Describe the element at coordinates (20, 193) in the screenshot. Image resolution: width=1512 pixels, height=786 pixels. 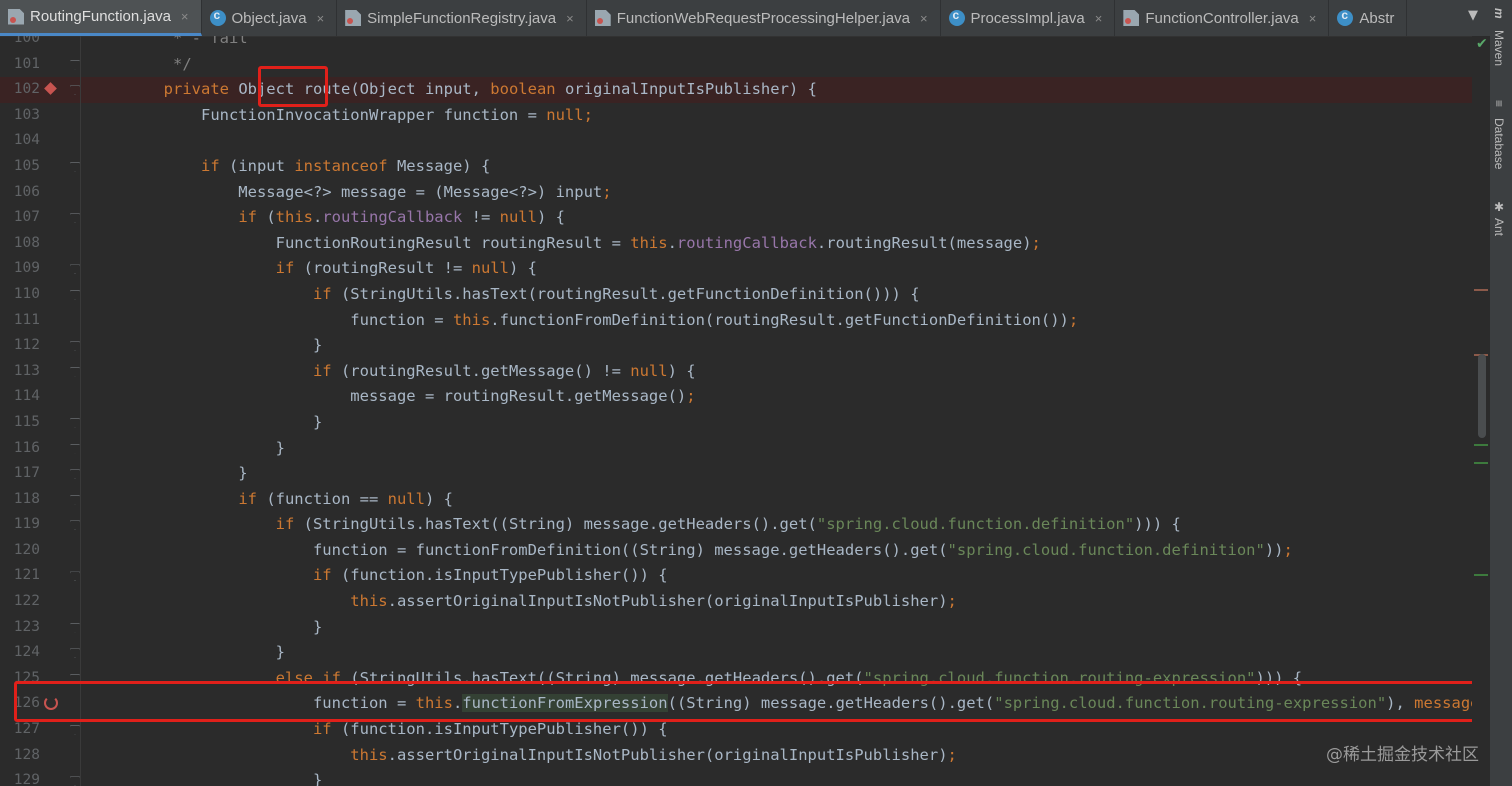
I see `line-number: 106` at that location.